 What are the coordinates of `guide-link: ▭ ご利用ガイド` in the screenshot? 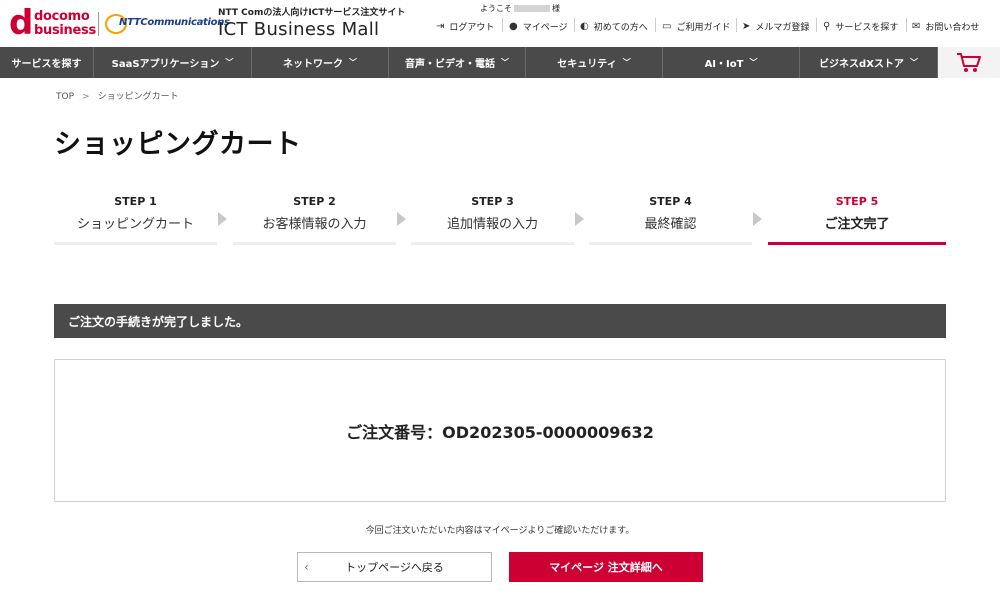 It's located at (696, 26).